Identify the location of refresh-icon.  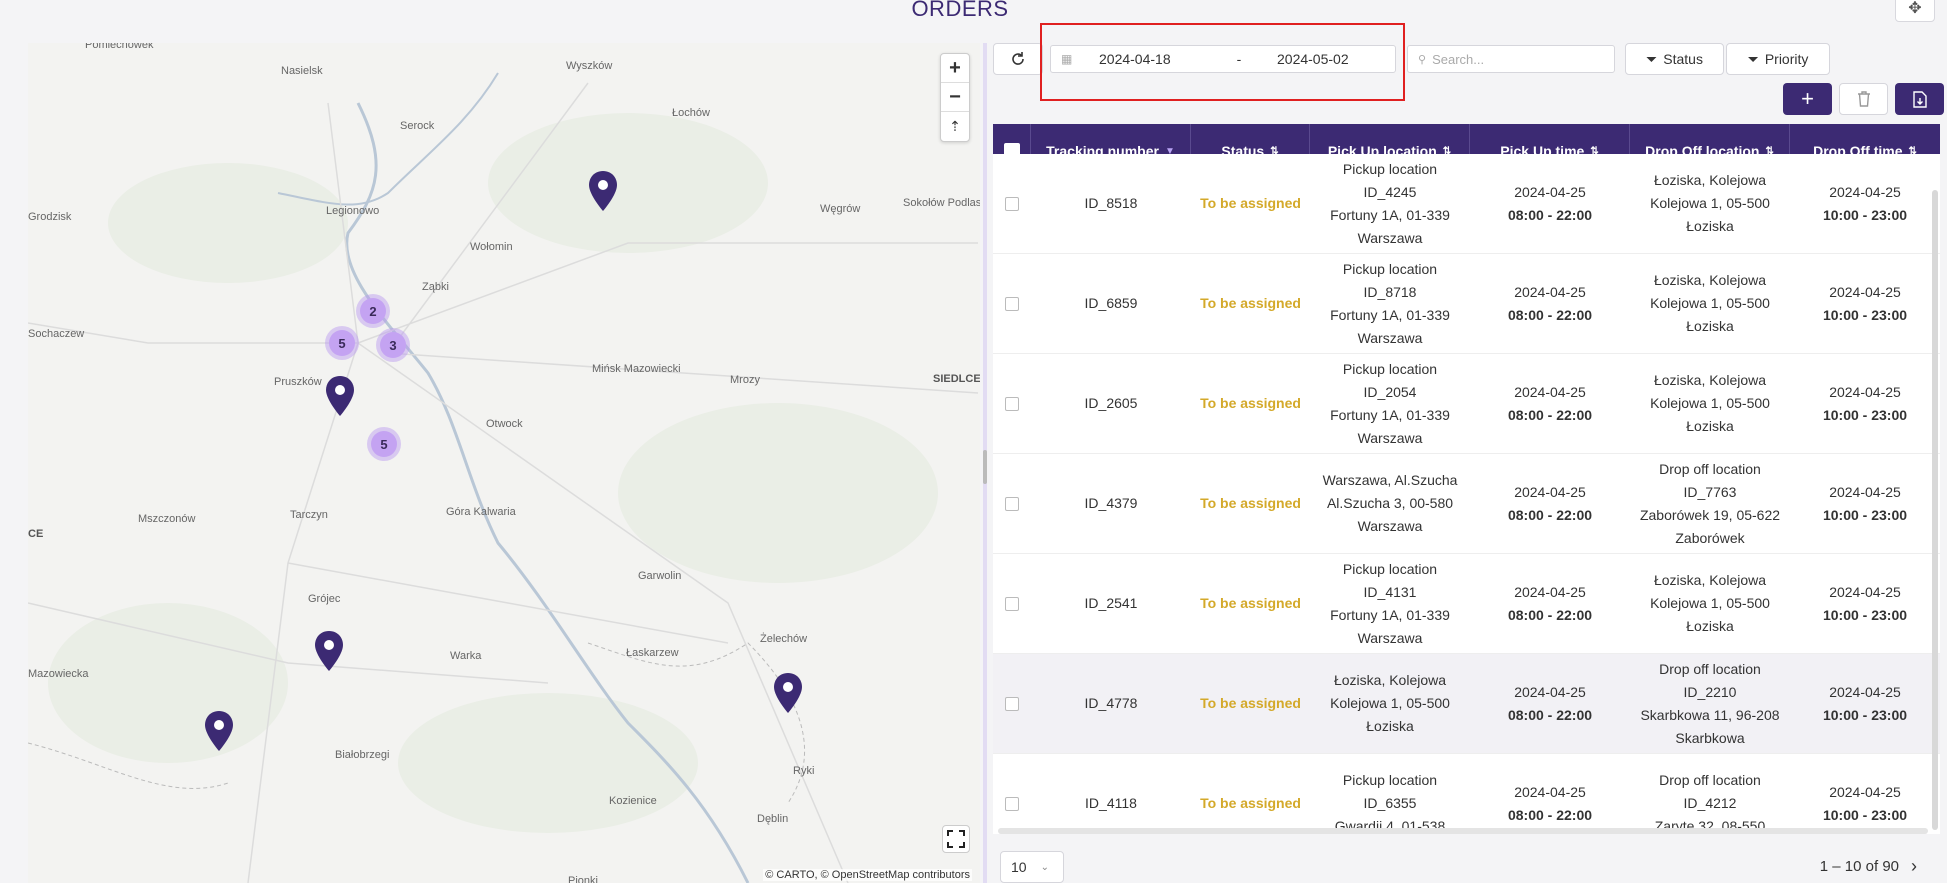
(1018, 58).